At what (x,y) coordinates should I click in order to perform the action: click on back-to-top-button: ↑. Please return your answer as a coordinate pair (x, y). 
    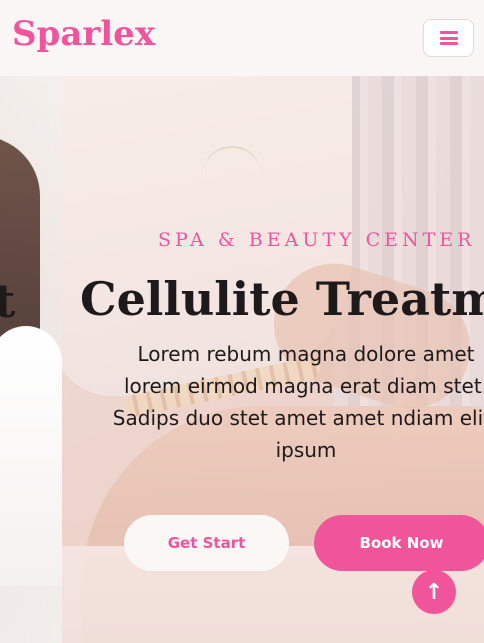
    Looking at the image, I should click on (434, 592).